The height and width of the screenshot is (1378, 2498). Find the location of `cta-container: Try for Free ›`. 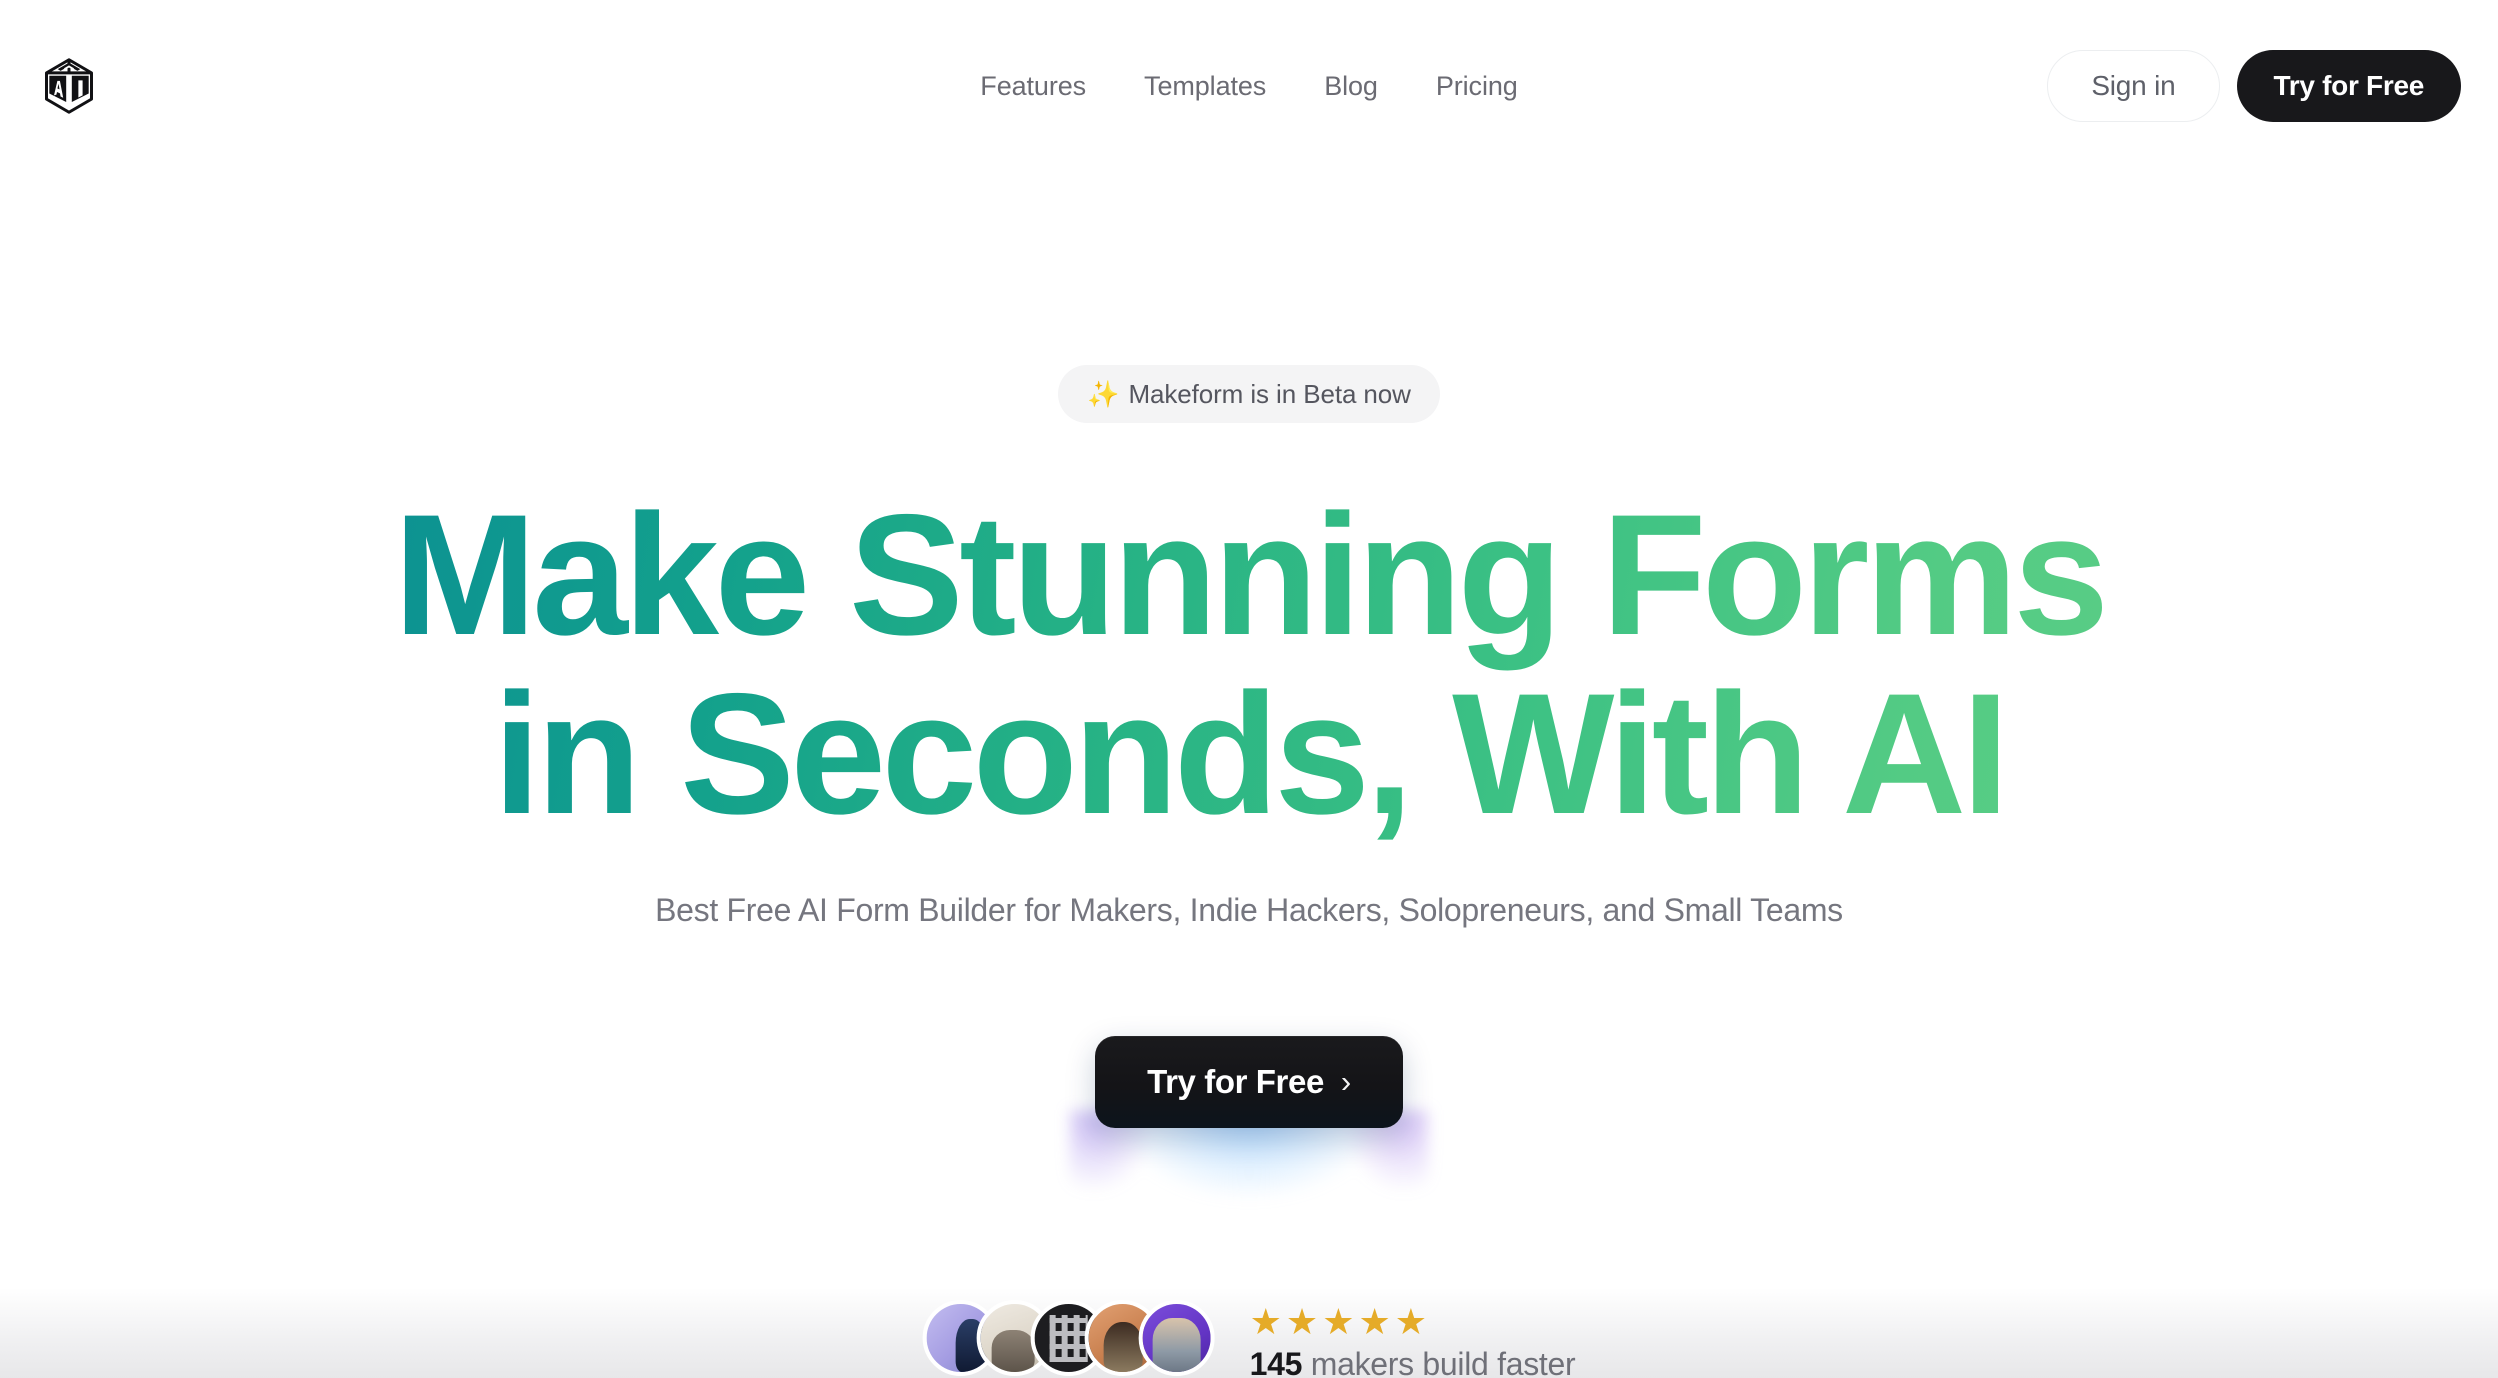

cta-container: Try for Free › is located at coordinates (1248, 1177).